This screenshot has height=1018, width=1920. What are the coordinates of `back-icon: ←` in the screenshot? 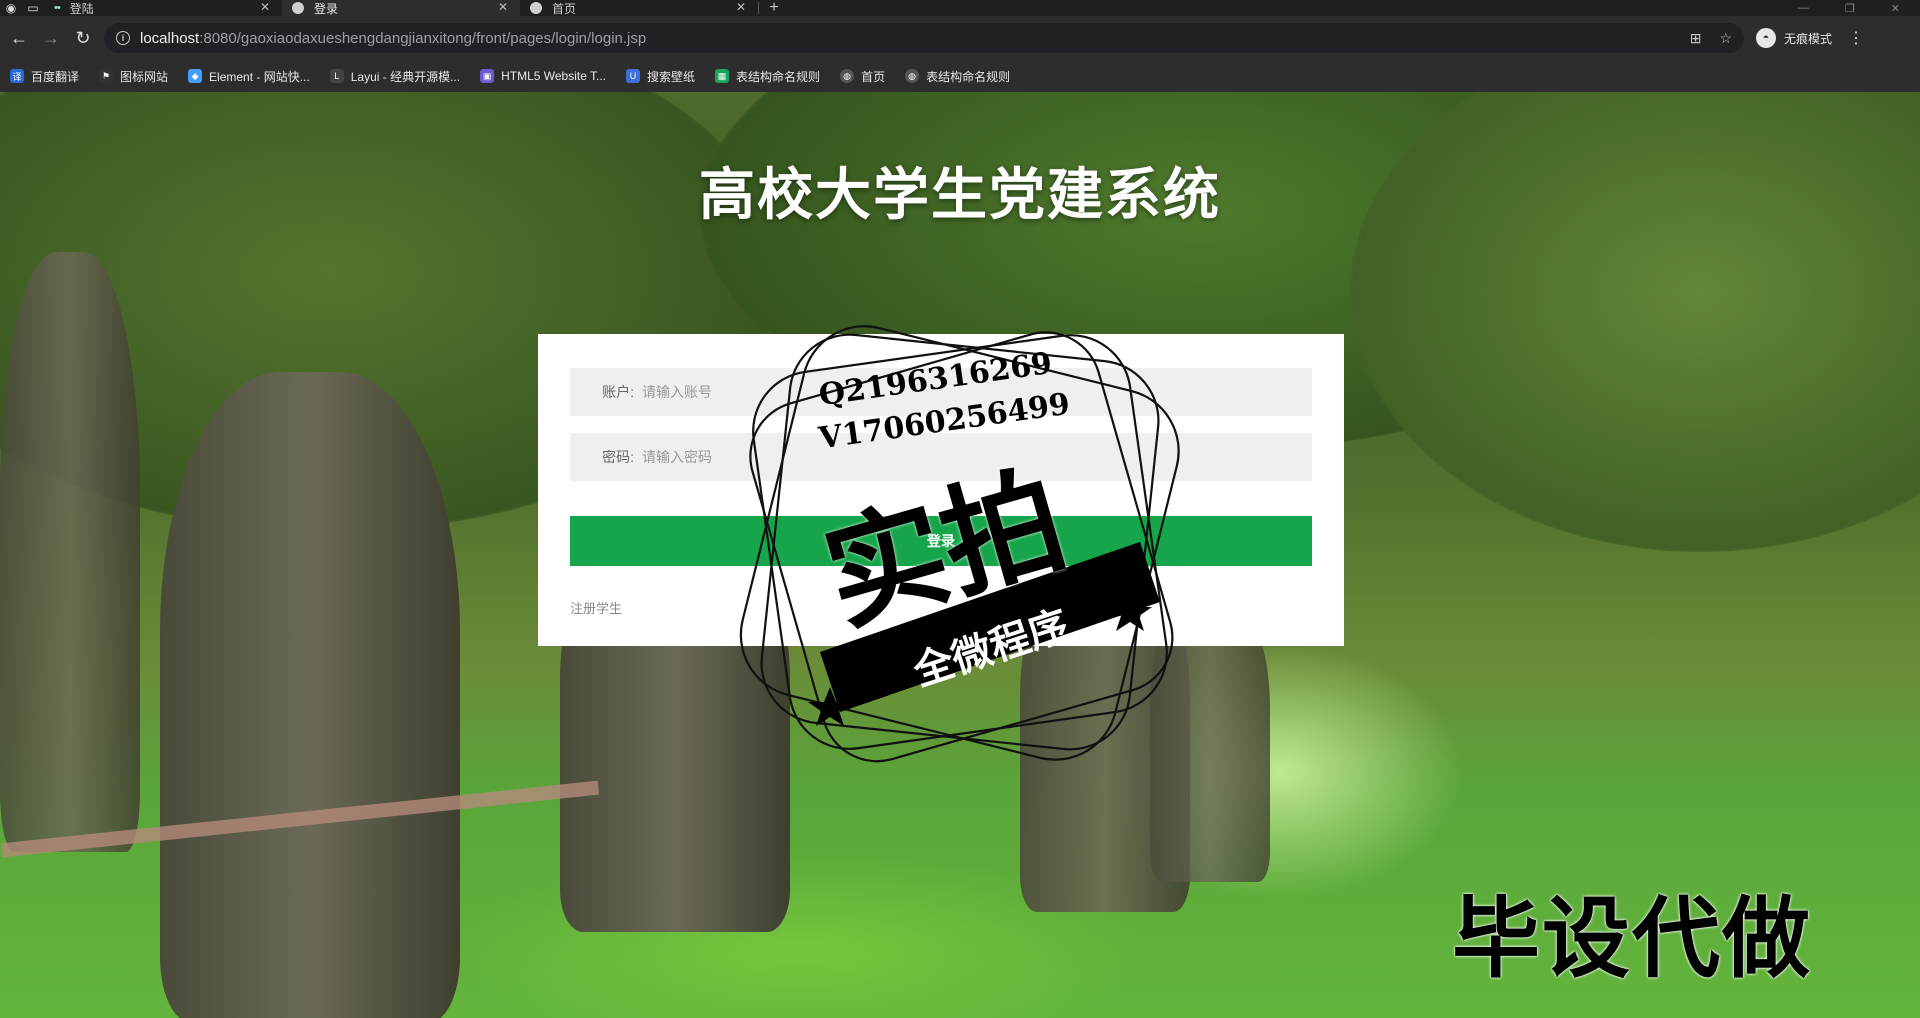 It's located at (19, 38).